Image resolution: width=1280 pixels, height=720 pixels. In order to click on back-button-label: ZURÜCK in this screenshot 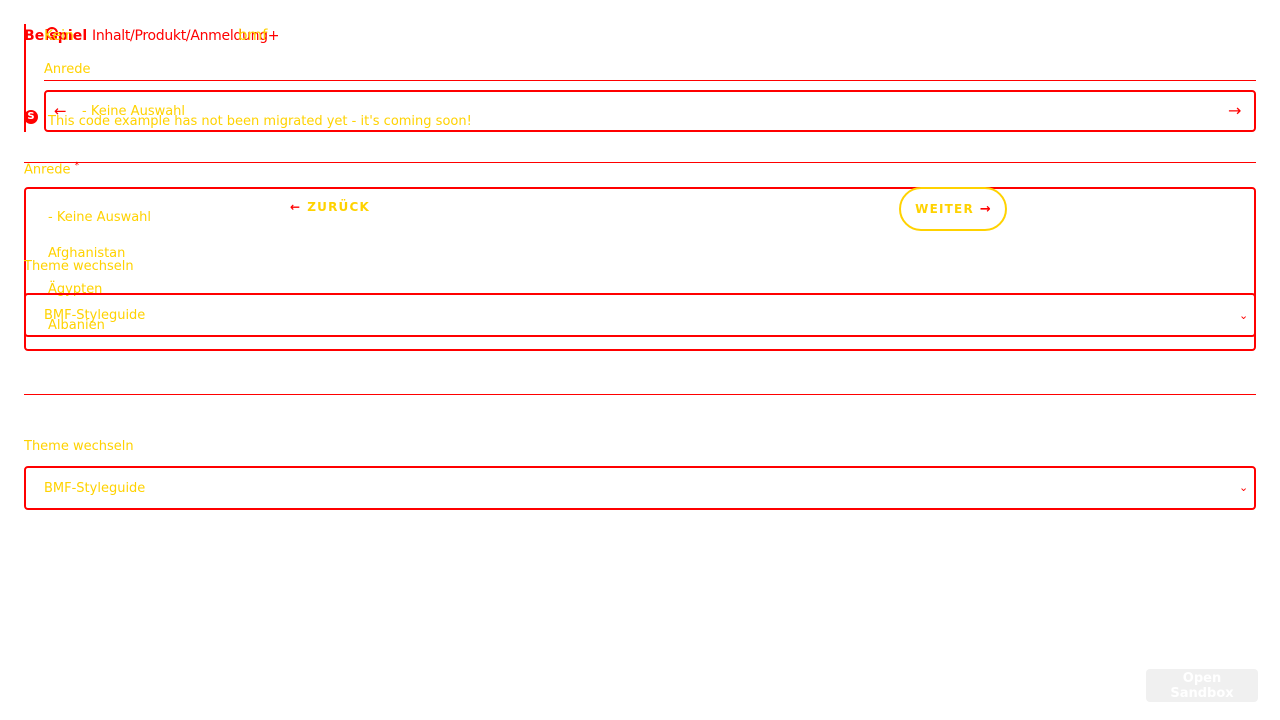, I will do `click(339, 207)`.